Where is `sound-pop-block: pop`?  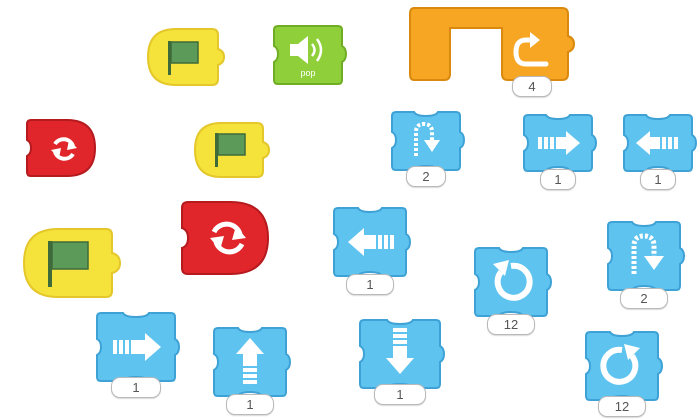
sound-pop-block: pop is located at coordinates (310, 55).